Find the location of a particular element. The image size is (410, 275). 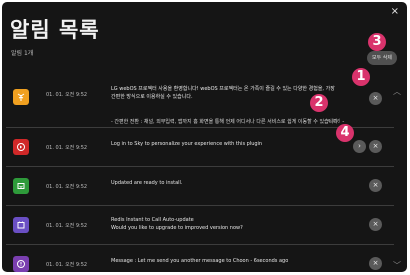

notification-message: Updated are ready to install. is located at coordinates (226, 183).